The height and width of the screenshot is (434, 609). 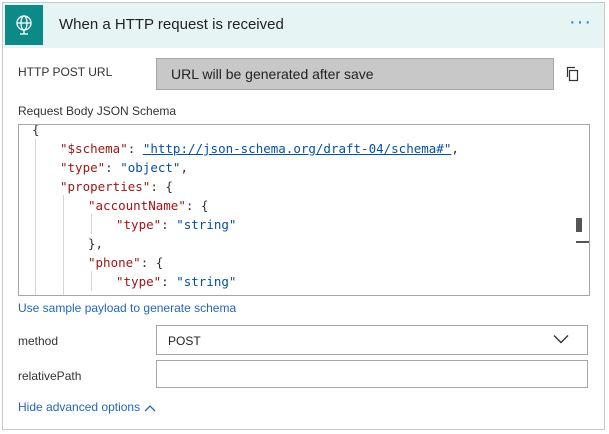 What do you see at coordinates (36, 130) in the screenshot?
I see `code-line: {` at bounding box center [36, 130].